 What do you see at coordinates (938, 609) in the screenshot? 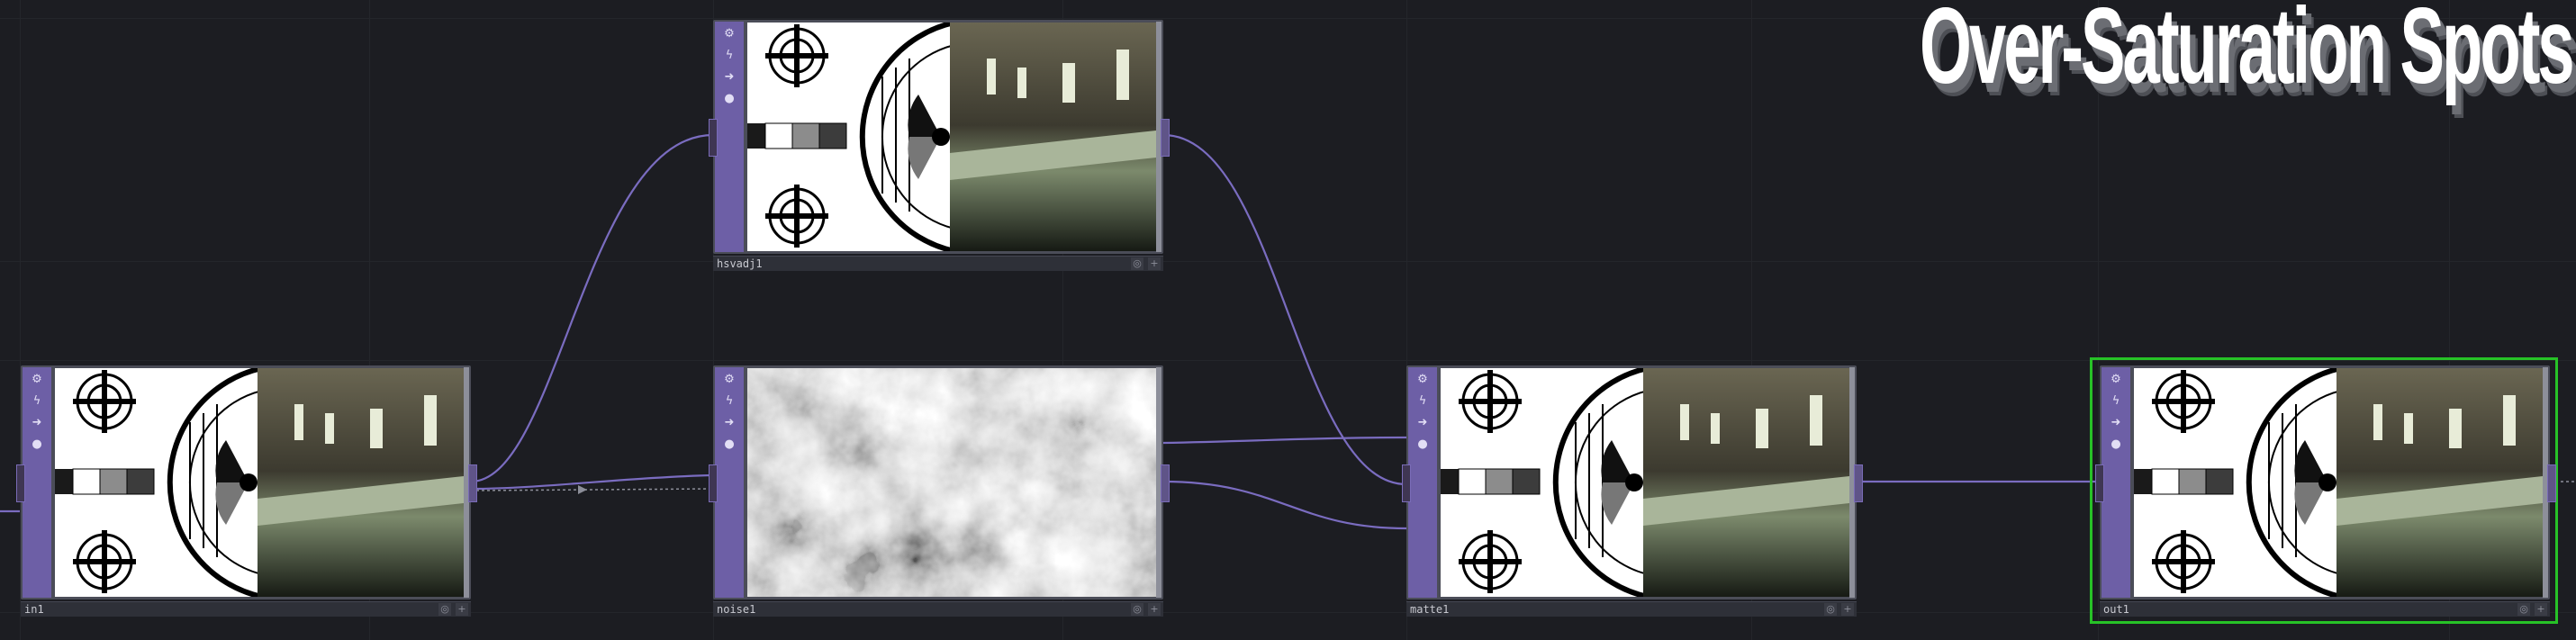
I see `node-footer: noise1 ◎ +` at bounding box center [938, 609].